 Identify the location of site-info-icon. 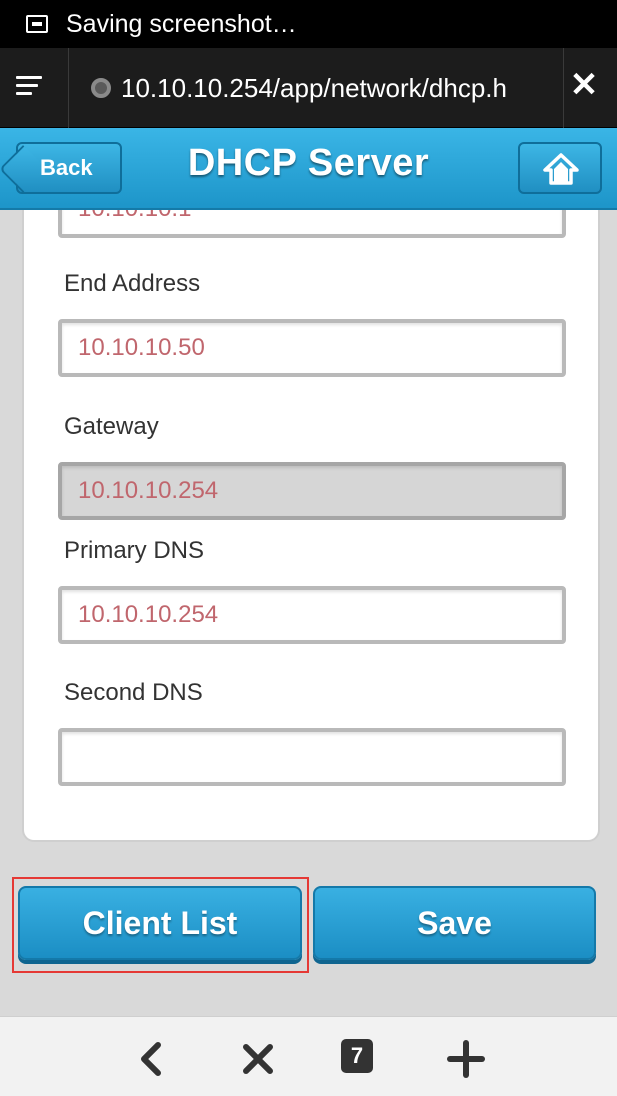
(101, 88).